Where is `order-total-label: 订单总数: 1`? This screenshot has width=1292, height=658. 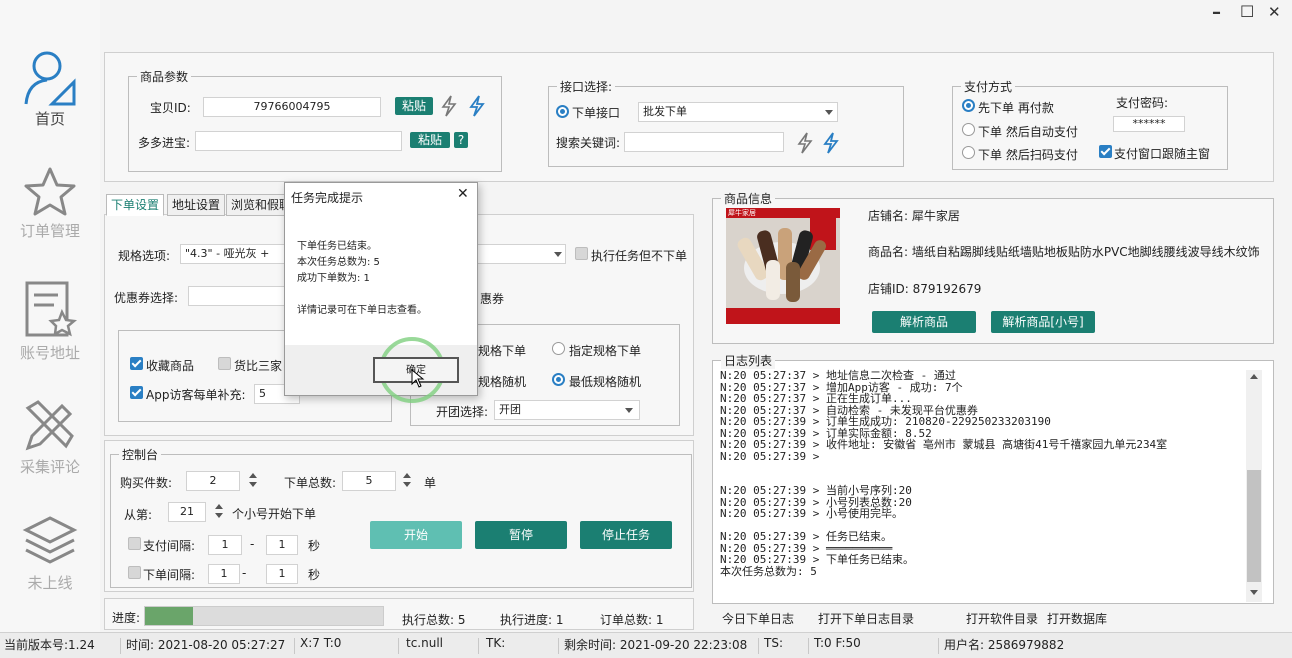
order-total-label: 订单总数: 1 is located at coordinates (632, 620).